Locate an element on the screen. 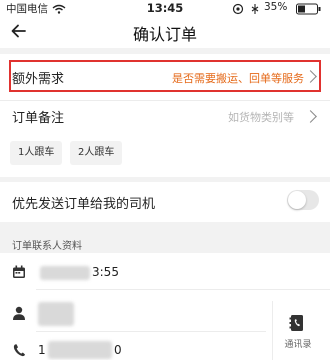 The width and height of the screenshot is (330, 360). chip-2-person: 2人跟车 is located at coordinates (96, 153).